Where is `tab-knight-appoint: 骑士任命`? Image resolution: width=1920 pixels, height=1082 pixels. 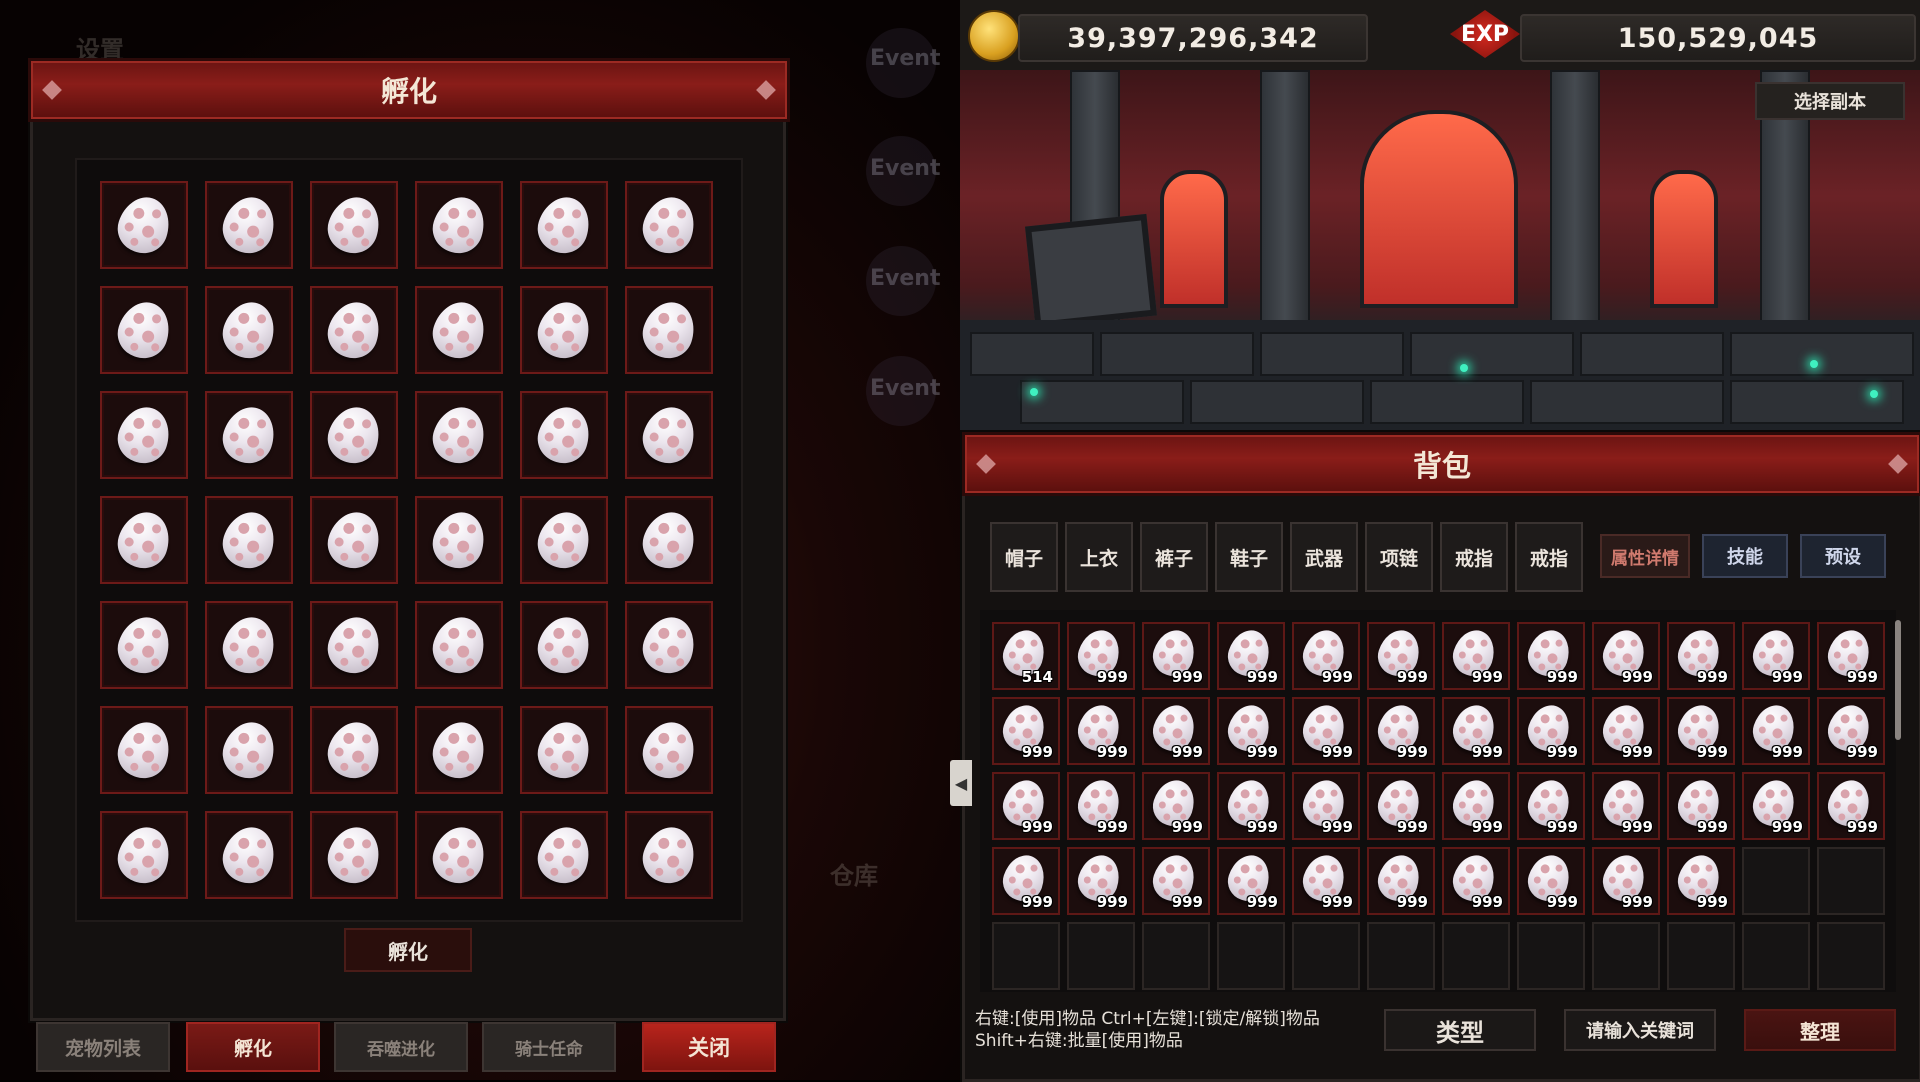 tab-knight-appoint: 骑士任命 is located at coordinates (549, 1047).